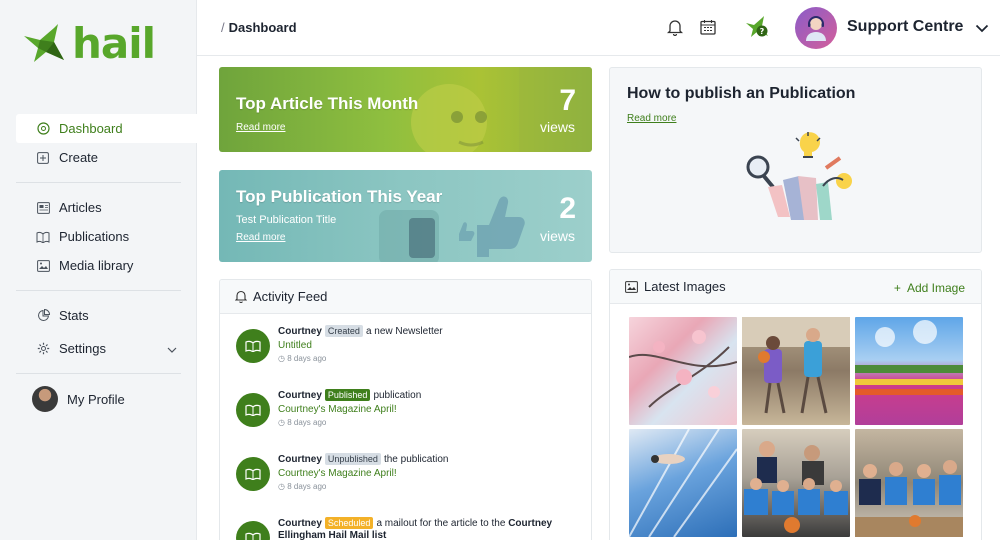 The width and height of the screenshot is (1000, 540). I want to click on hail-logo: hail, so click(90, 43).